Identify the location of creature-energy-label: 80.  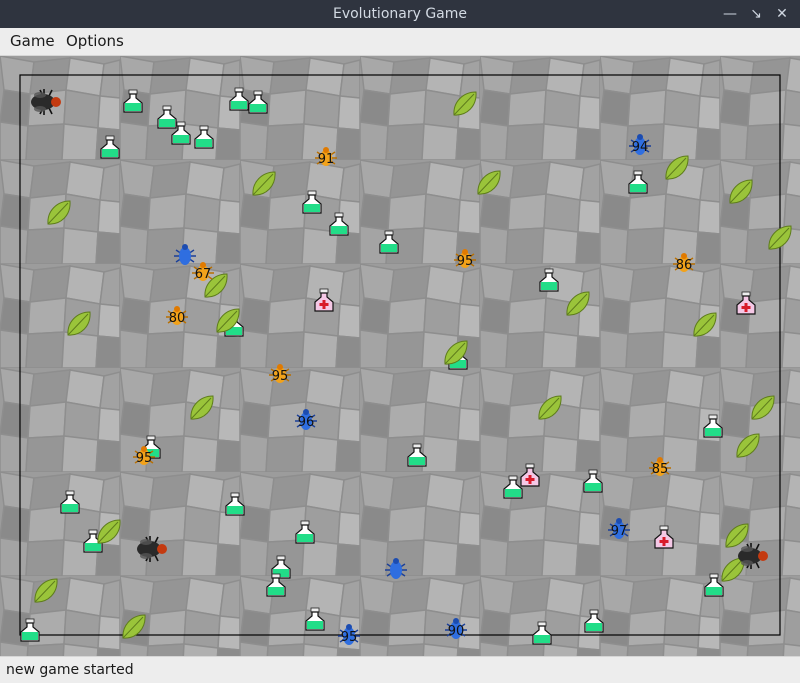
(177, 318).